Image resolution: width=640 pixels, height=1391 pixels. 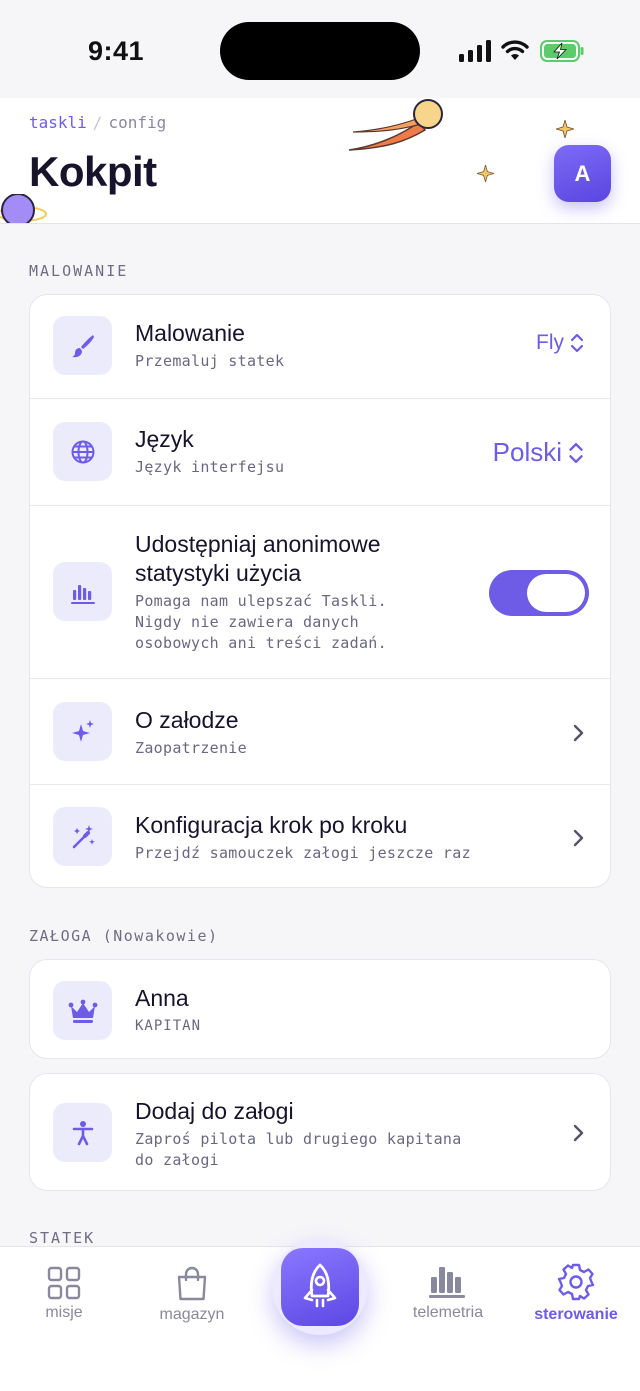 What do you see at coordinates (320, 732) in the screenshot?
I see `setting-row-about: O załodze Zaopatrzenie` at bounding box center [320, 732].